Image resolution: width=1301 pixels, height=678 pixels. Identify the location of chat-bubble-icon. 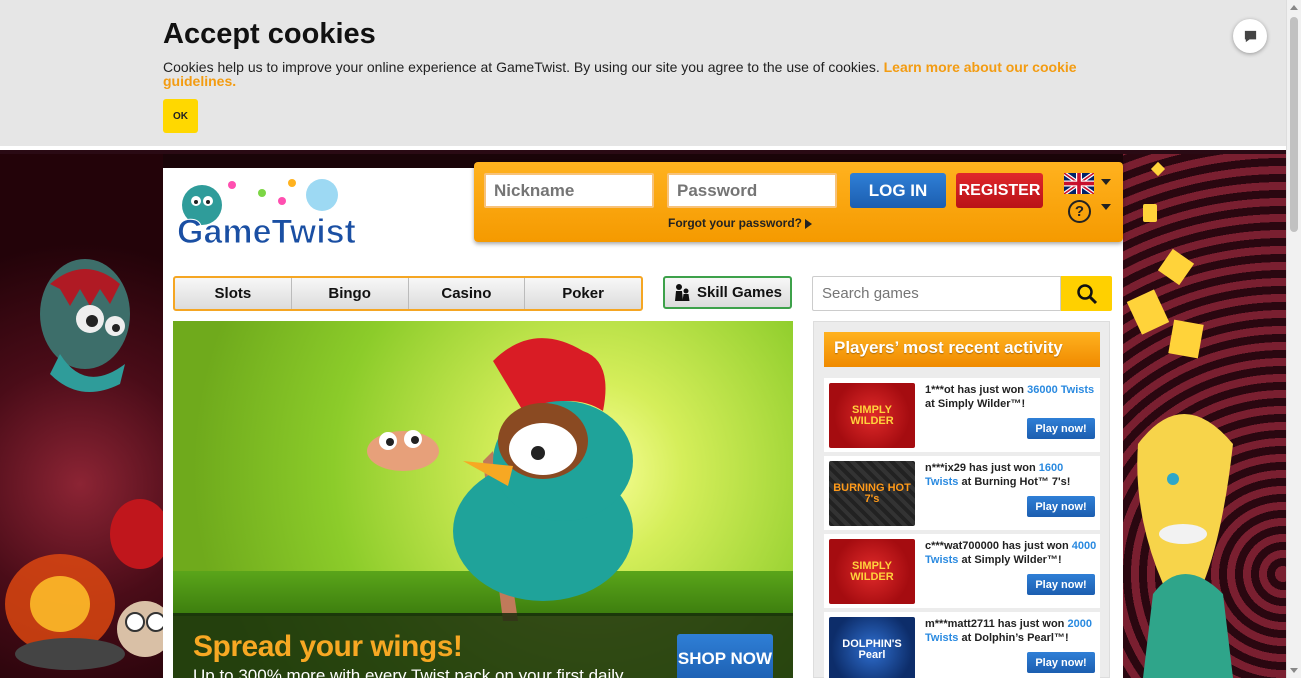
(1250, 36).